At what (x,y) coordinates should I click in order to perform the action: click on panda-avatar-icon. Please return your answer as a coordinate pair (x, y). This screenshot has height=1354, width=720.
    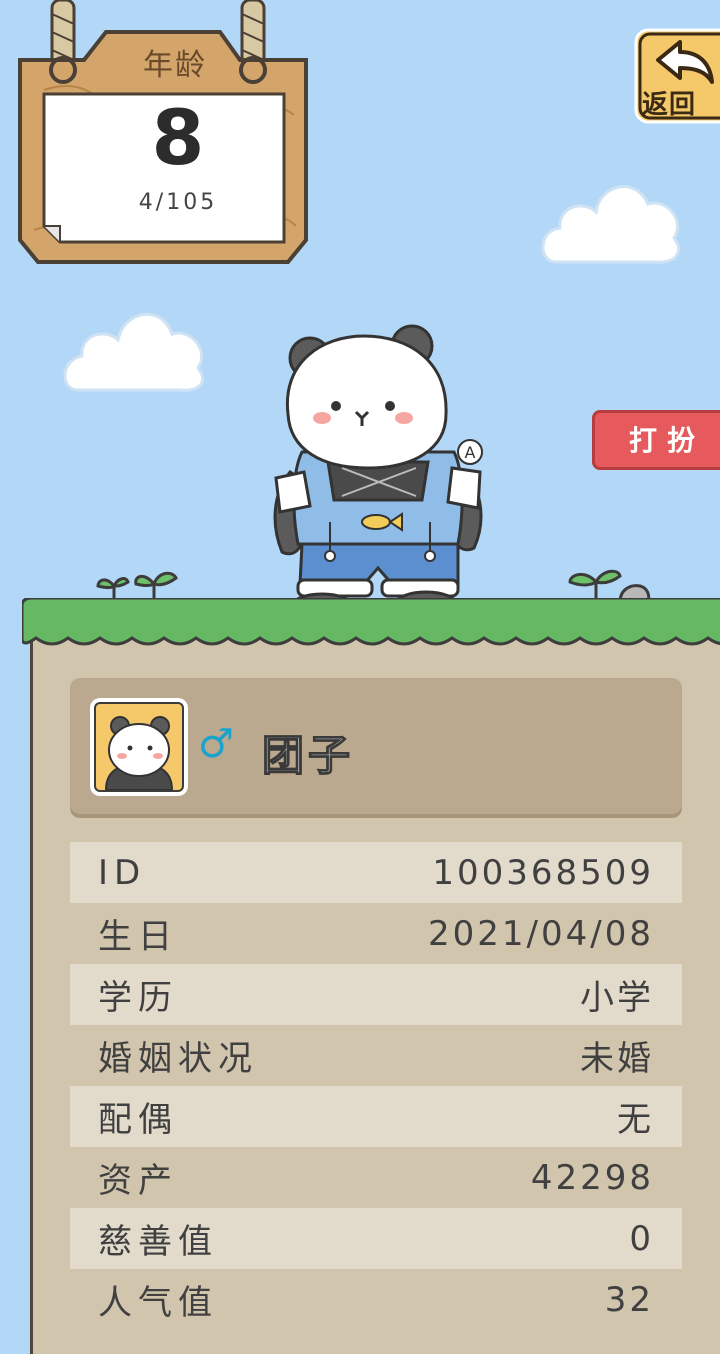
    Looking at the image, I should click on (139, 753).